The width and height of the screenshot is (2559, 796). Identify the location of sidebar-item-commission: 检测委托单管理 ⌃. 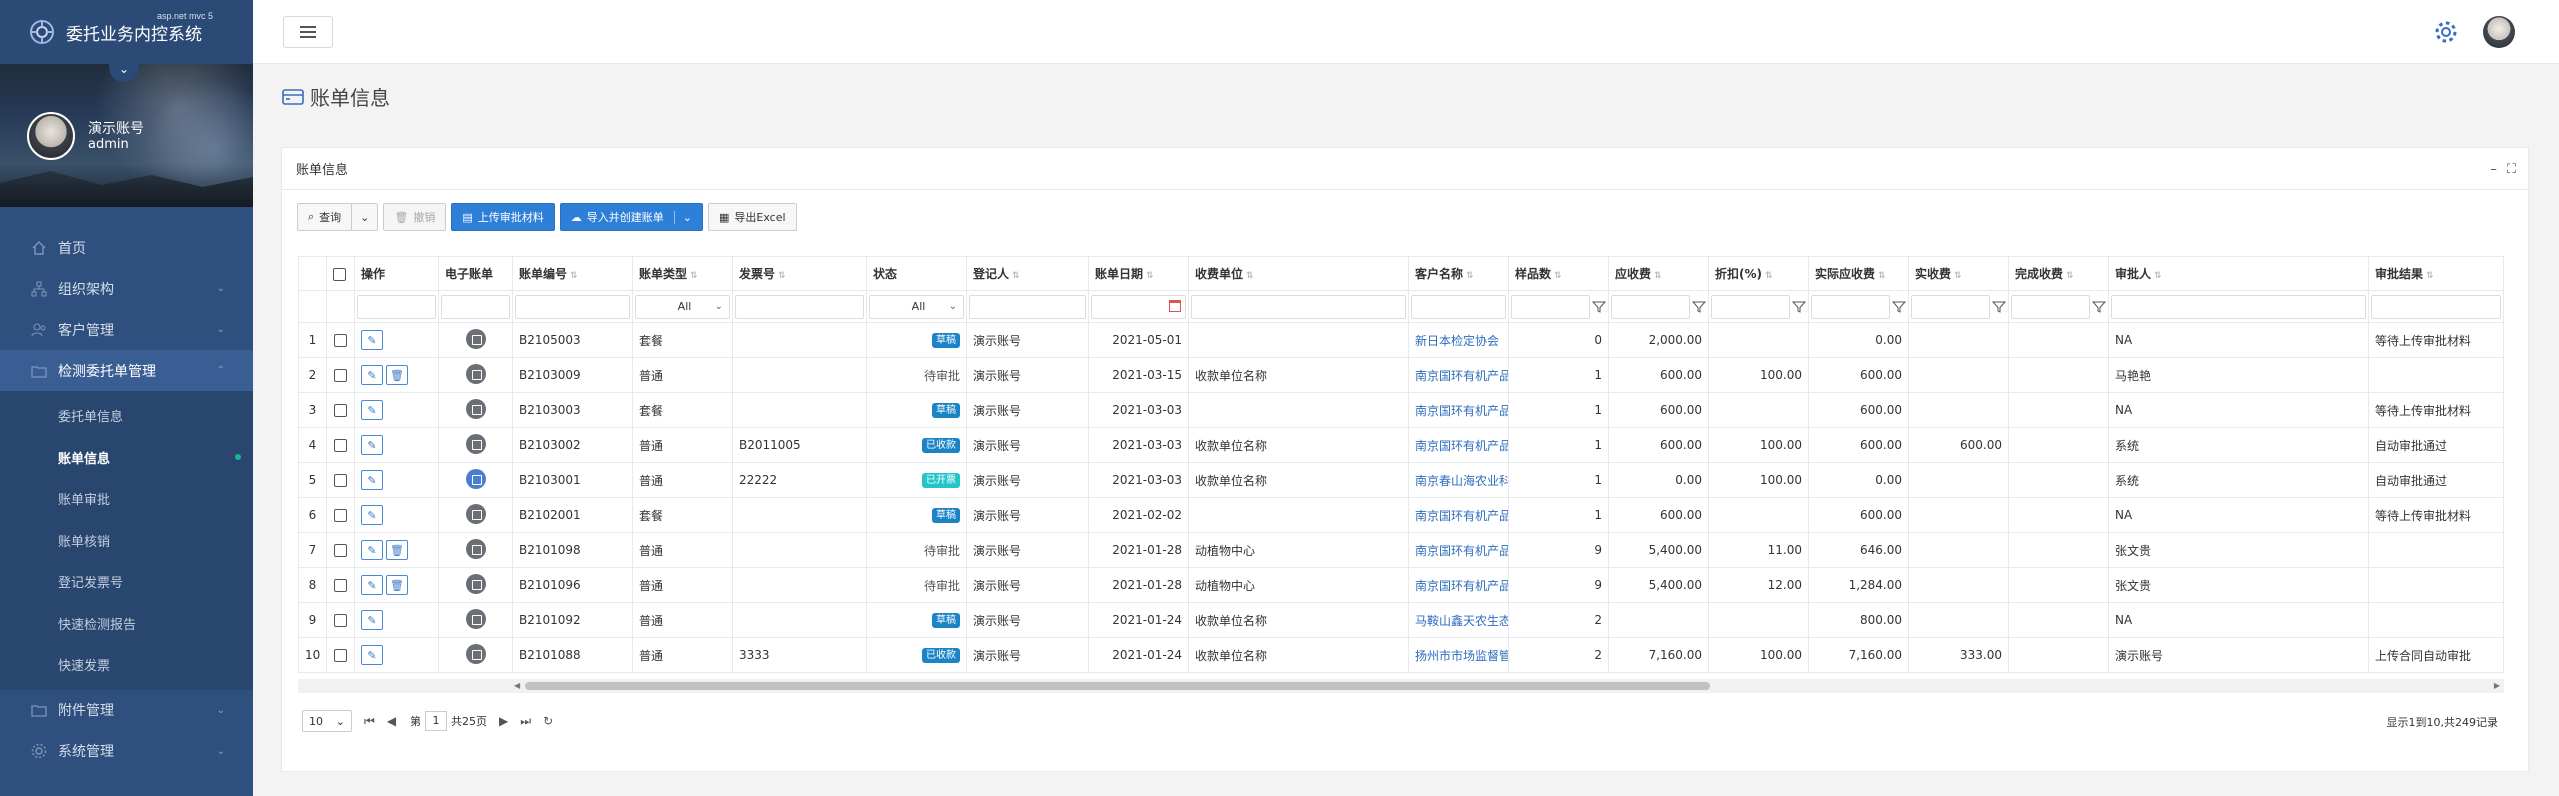
(126, 370).